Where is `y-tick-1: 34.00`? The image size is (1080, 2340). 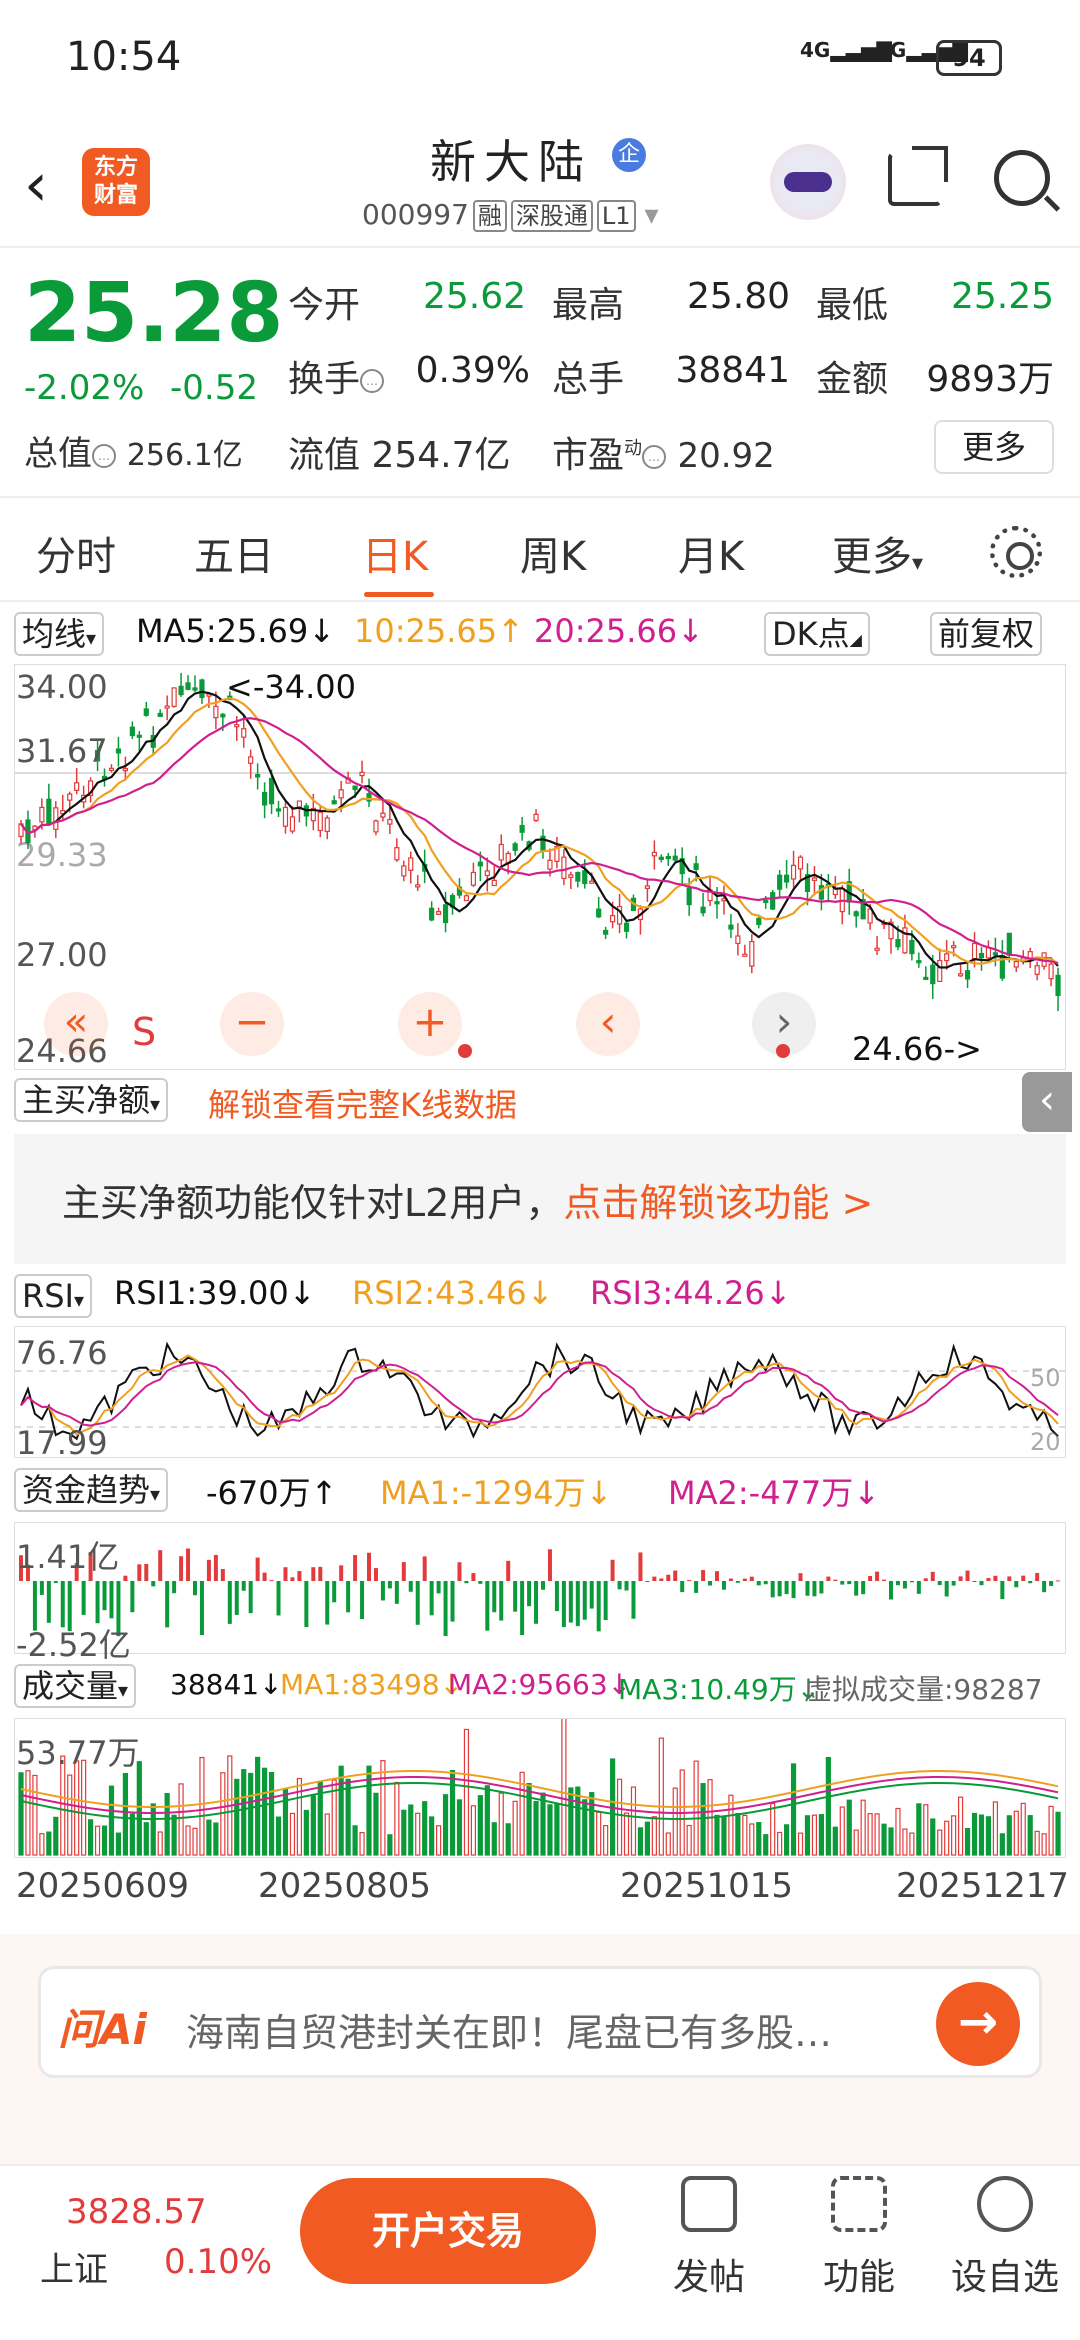 y-tick-1: 34.00 is located at coordinates (62, 687).